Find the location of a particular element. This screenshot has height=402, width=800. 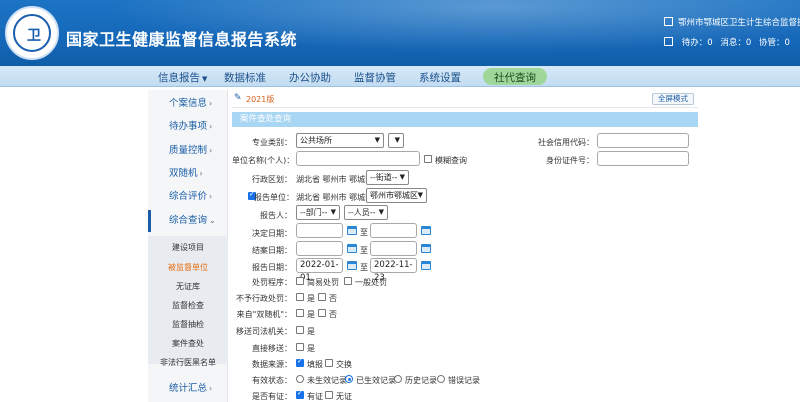

has-license-label: 是否有证： is located at coordinates (272, 396).